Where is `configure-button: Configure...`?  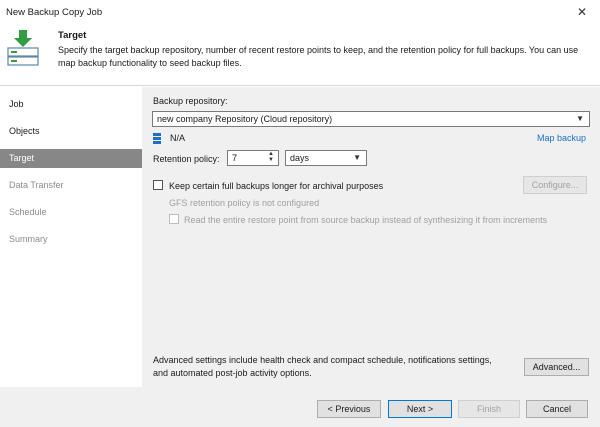 configure-button: Configure... is located at coordinates (555, 185).